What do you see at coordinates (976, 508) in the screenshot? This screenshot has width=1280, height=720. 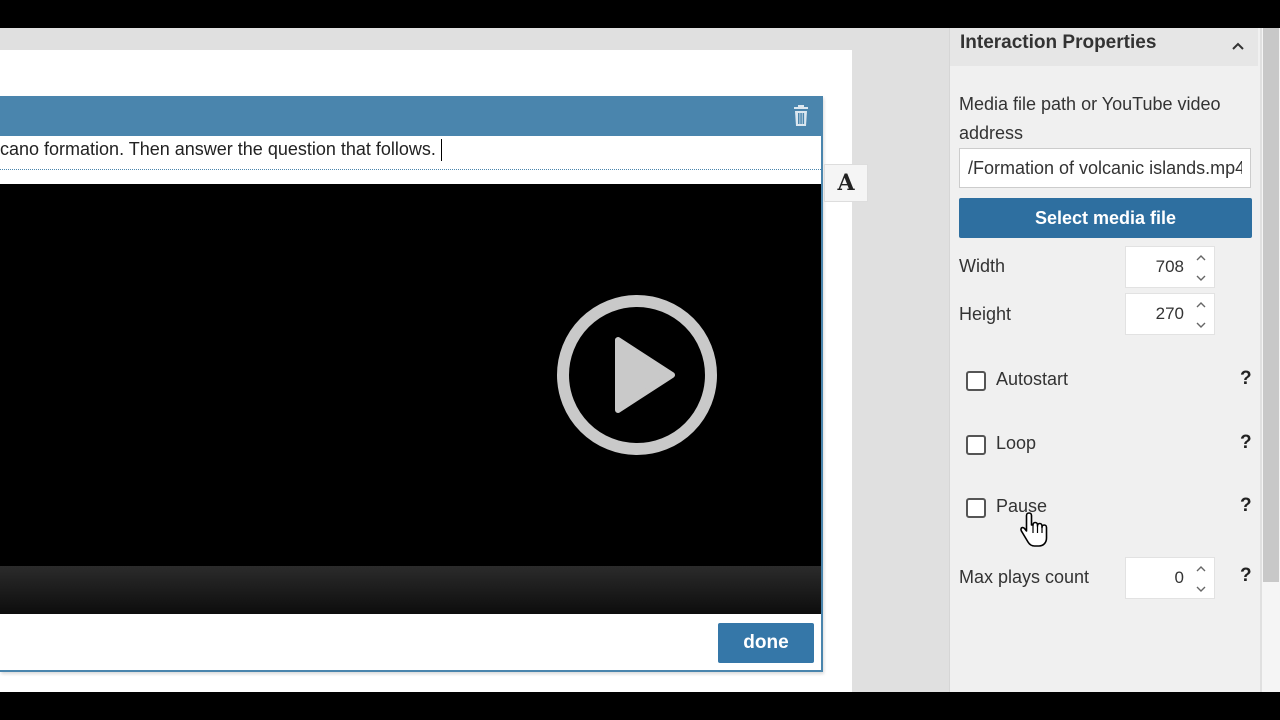 I see `pause-checkbox` at bounding box center [976, 508].